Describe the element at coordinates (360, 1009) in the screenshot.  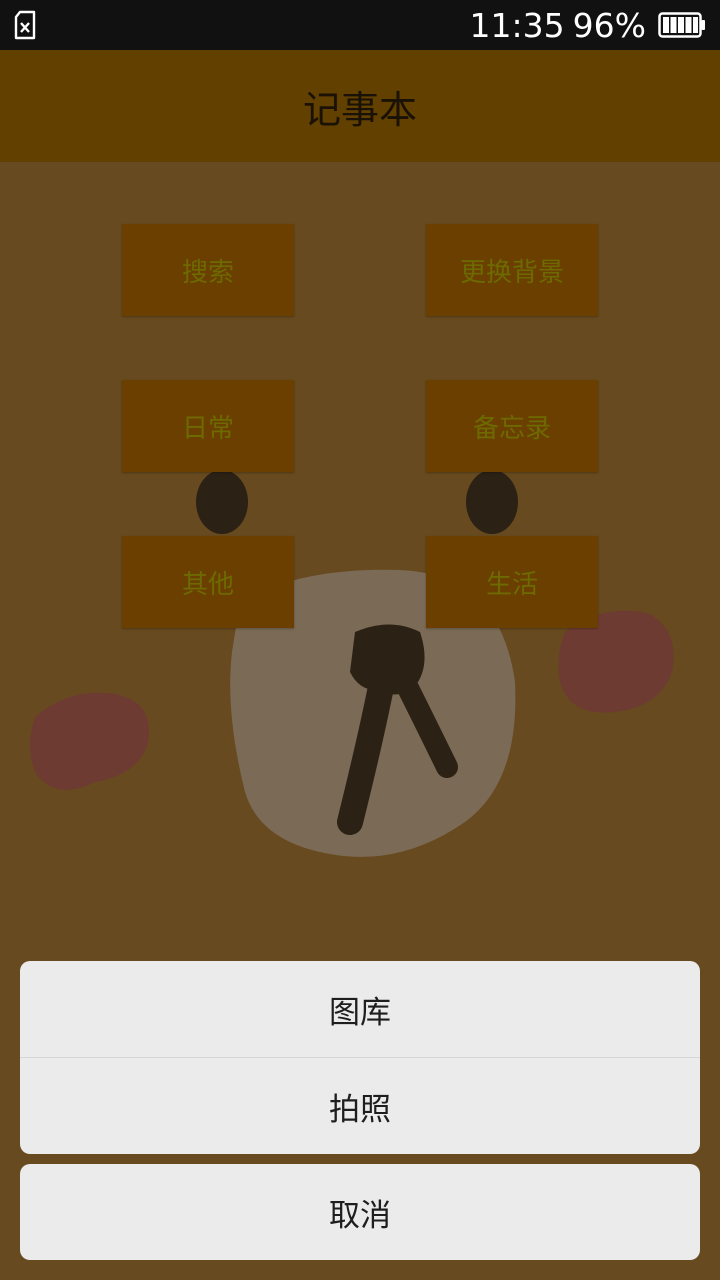
I see `gallery-option: 图库` at that location.